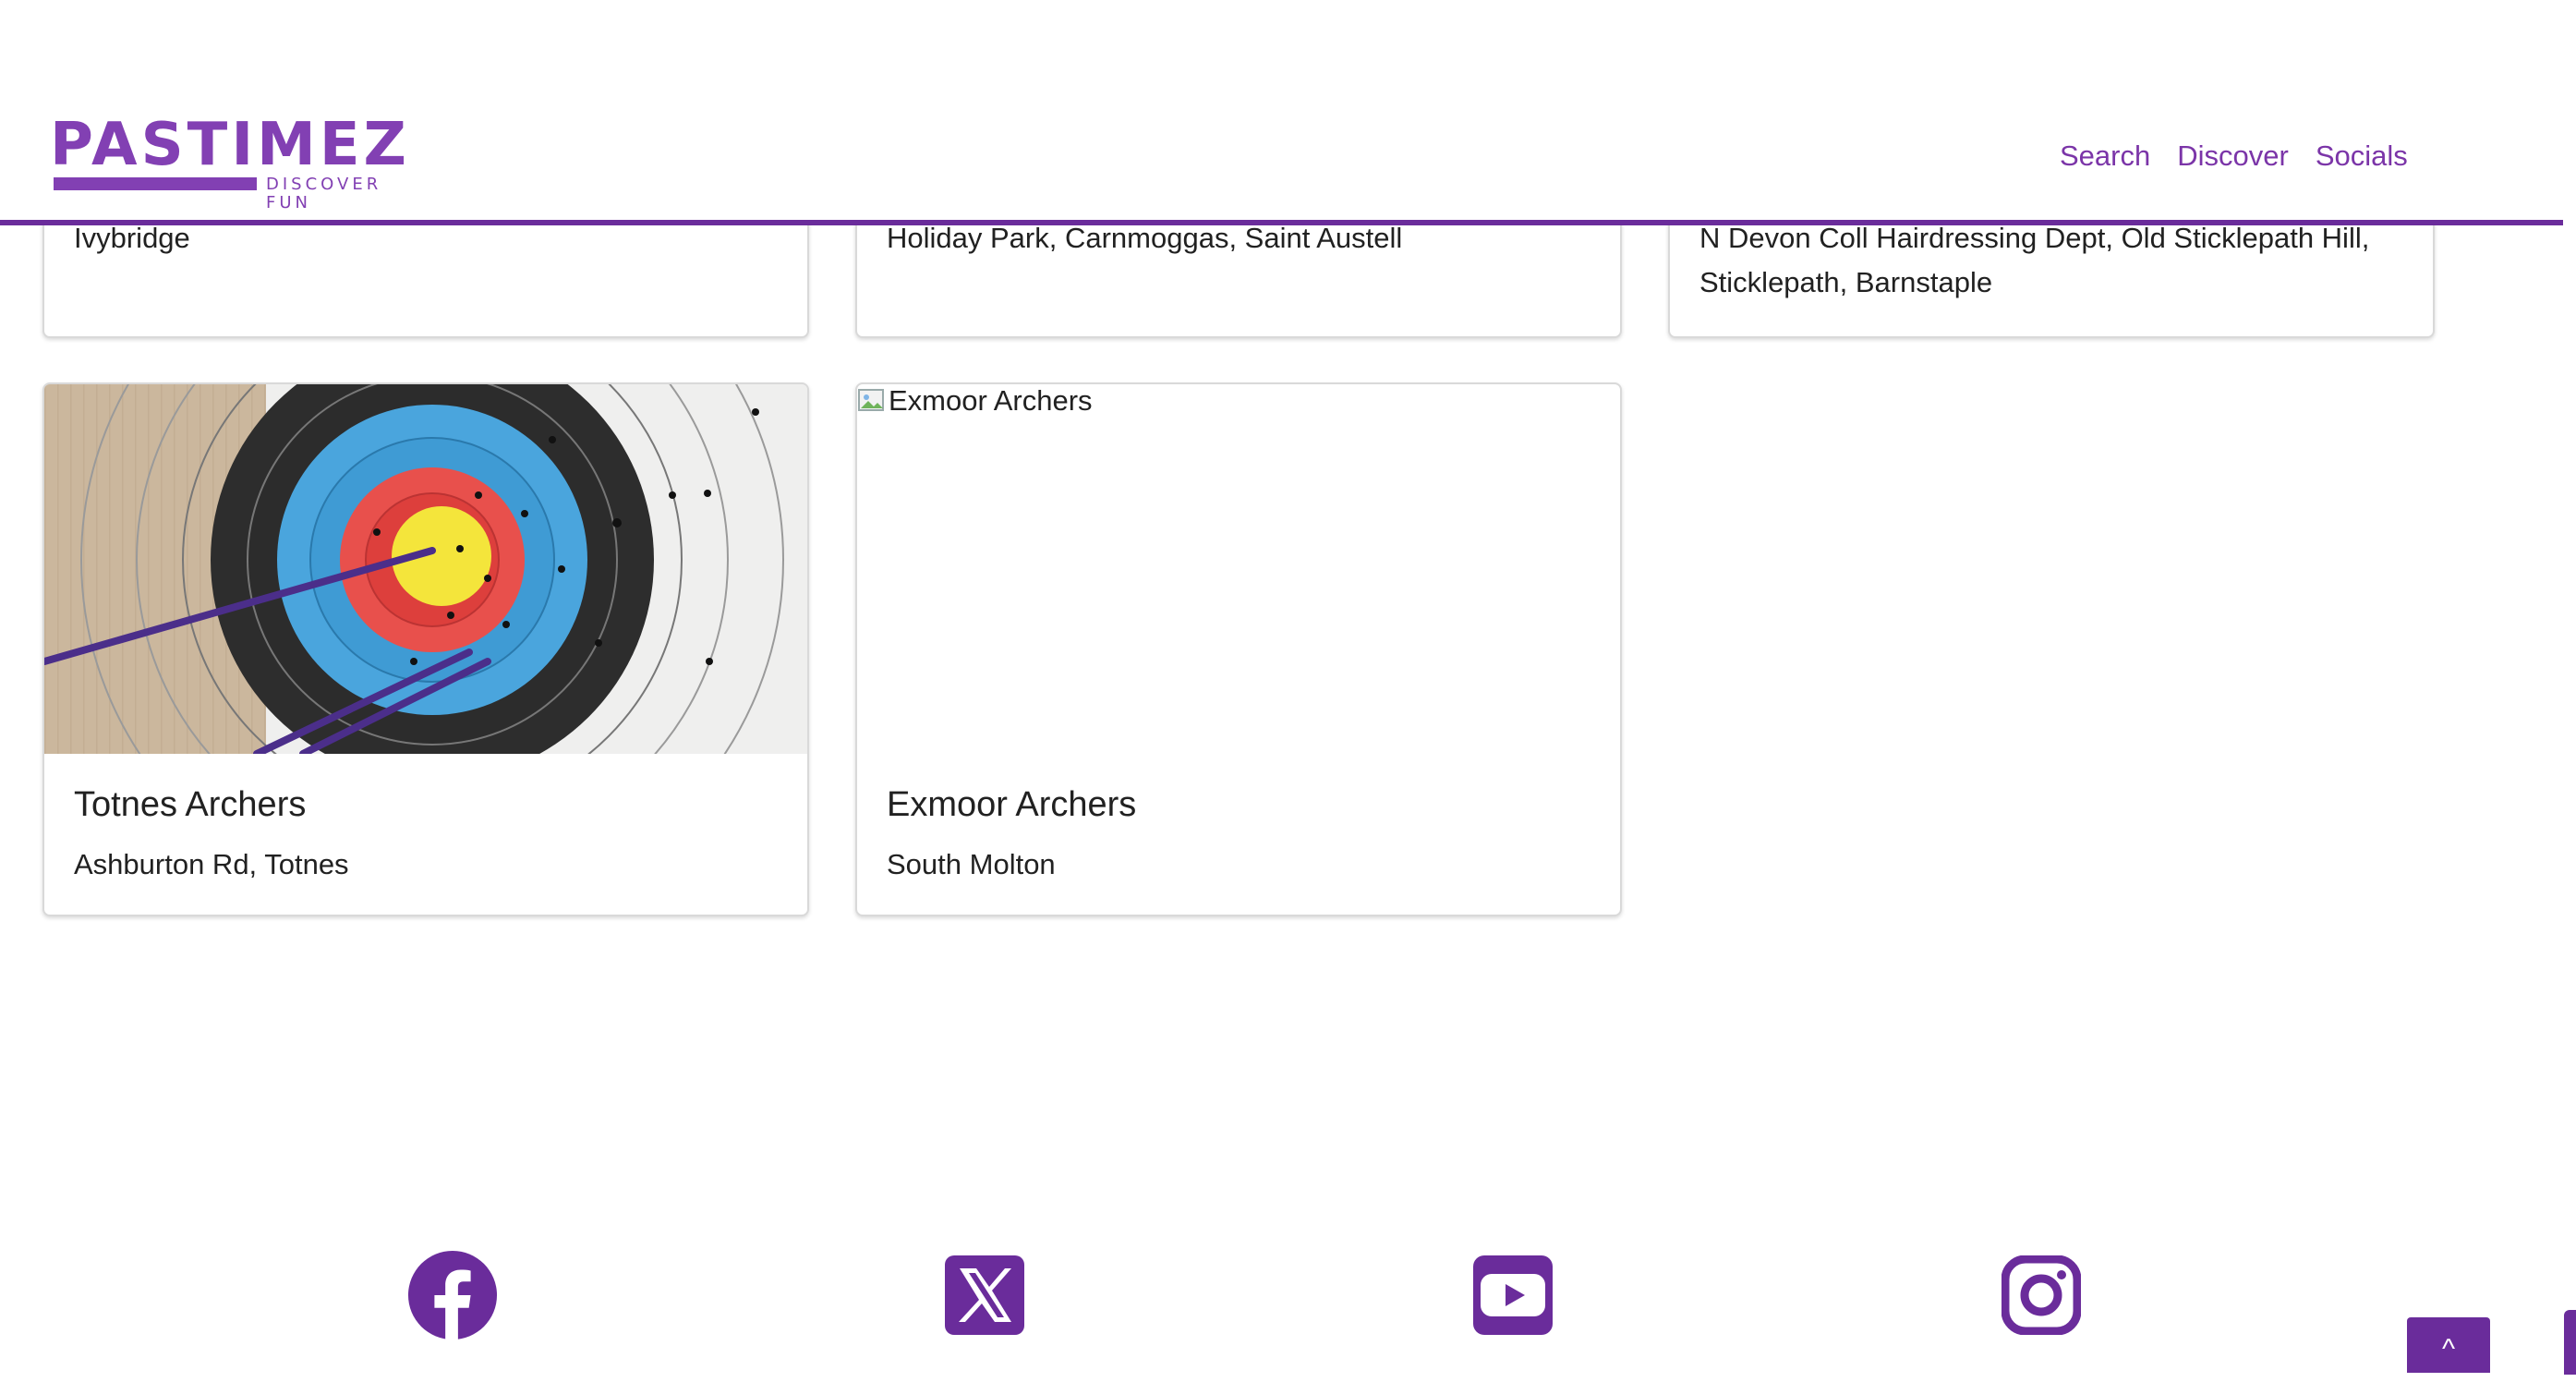 The image size is (2576, 1382). Describe the element at coordinates (155, 184) in the screenshot. I see `logo-underline-bar` at that location.